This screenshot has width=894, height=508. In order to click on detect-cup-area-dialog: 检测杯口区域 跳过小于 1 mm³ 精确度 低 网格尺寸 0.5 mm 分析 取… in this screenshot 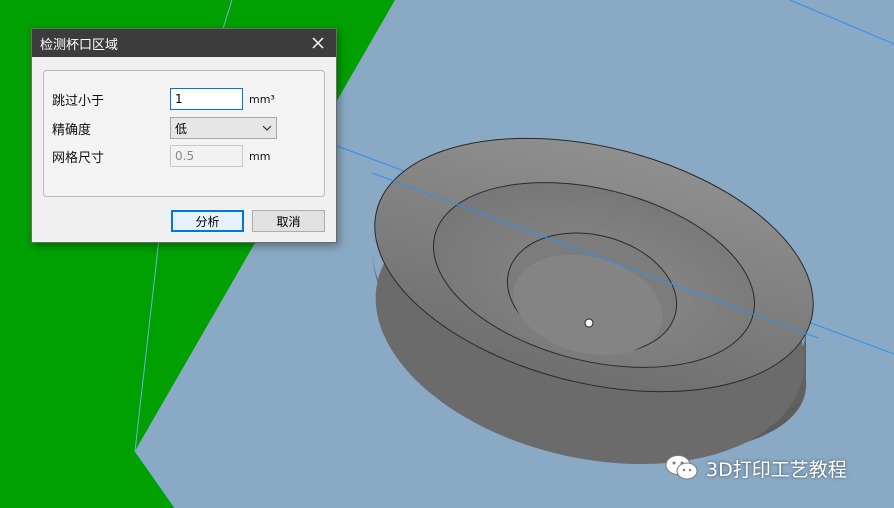, I will do `click(184, 135)`.